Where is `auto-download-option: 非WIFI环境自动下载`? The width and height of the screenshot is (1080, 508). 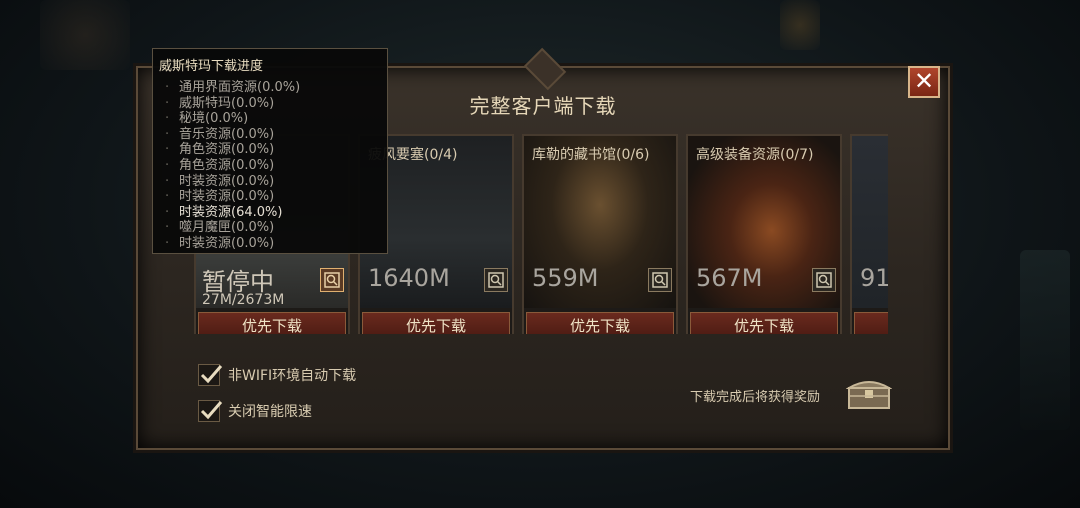 auto-download-option: 非WIFI环境自动下载 is located at coordinates (277, 375).